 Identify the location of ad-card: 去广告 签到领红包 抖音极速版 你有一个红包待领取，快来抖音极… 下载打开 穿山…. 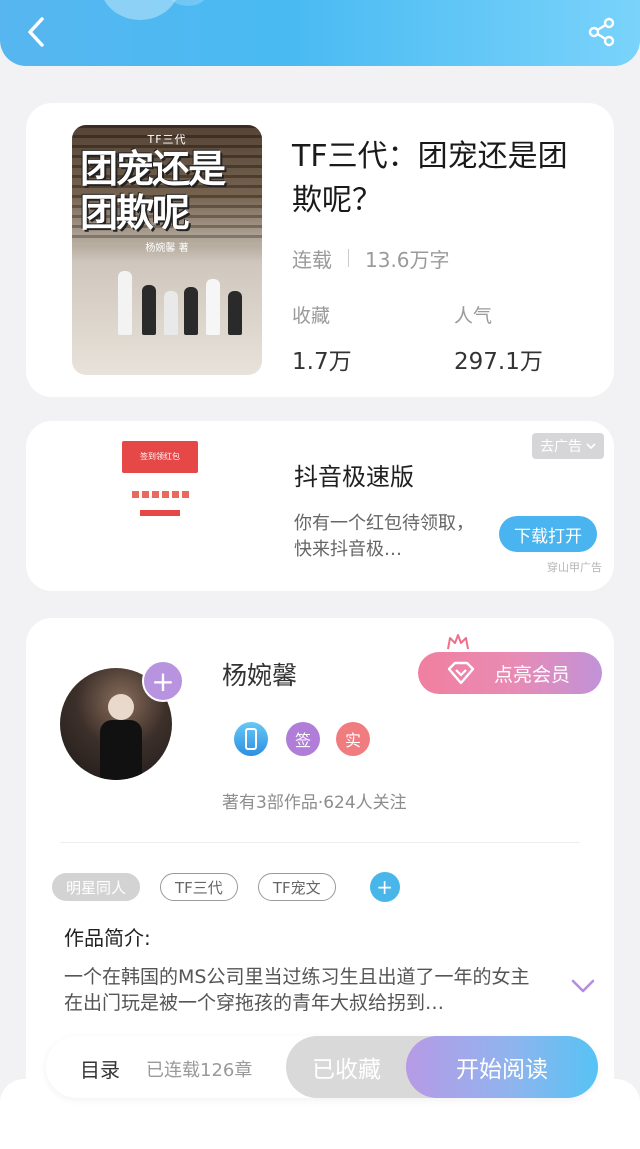
(320, 506).